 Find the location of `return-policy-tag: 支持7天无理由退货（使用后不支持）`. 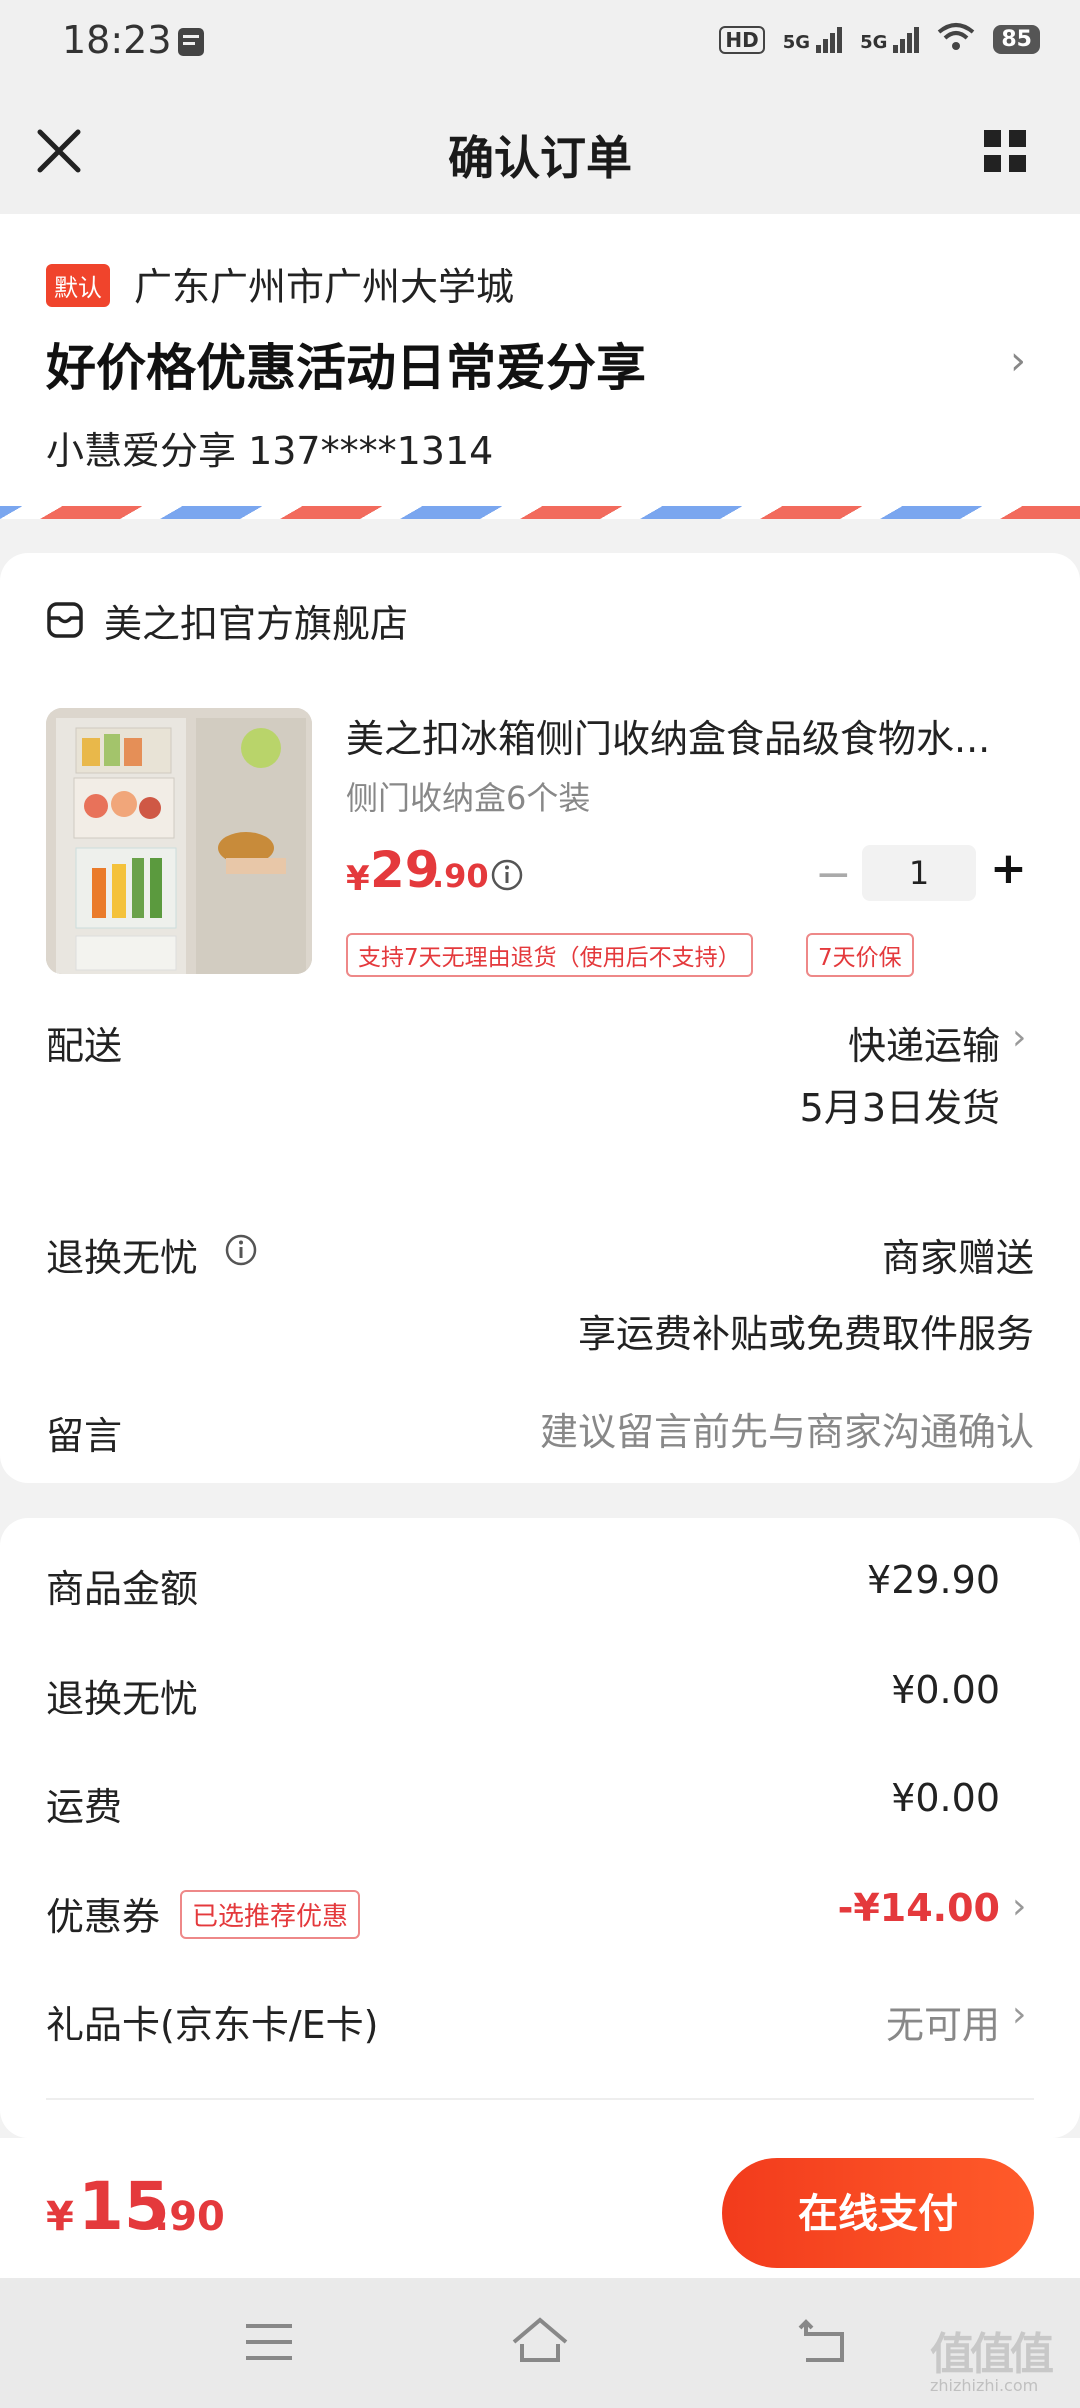

return-policy-tag: 支持7天无理由退货（使用后不支持） is located at coordinates (549, 955).